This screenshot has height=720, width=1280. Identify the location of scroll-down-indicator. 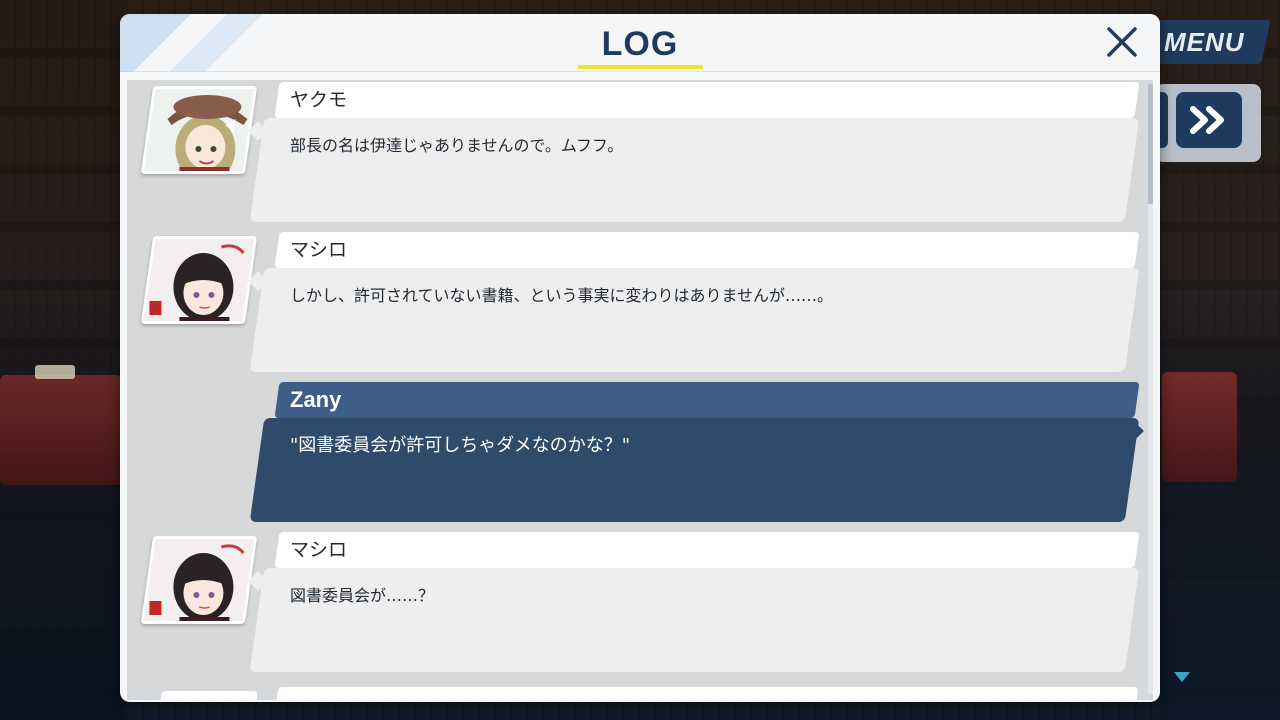
(1182, 677).